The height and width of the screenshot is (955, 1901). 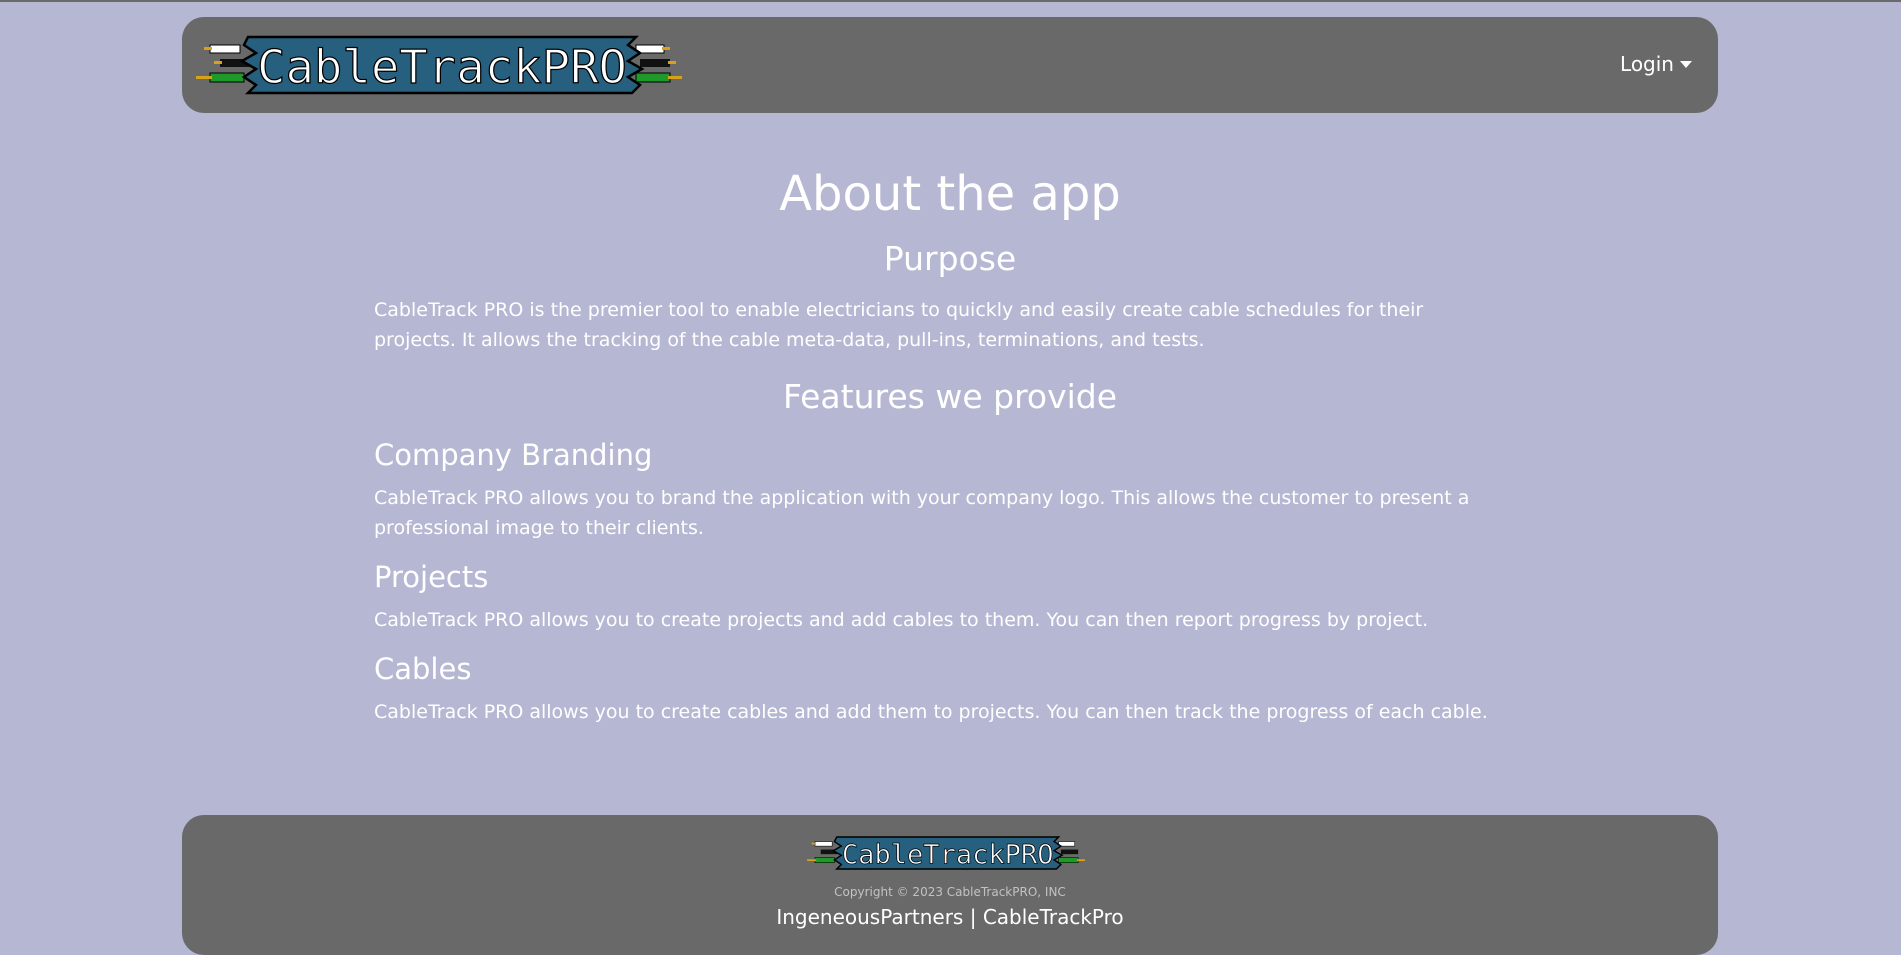 What do you see at coordinates (869, 917) in the screenshot?
I see `footer-link-ingeneous-partners: IngeneousPartners` at bounding box center [869, 917].